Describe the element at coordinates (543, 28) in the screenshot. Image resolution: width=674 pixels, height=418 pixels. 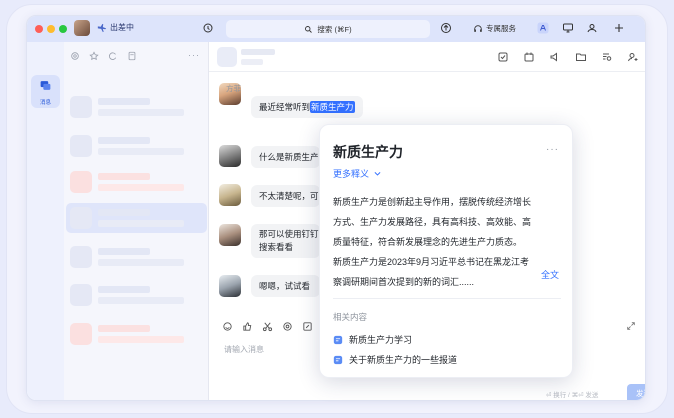
I see `ai-assistant-icon` at that location.